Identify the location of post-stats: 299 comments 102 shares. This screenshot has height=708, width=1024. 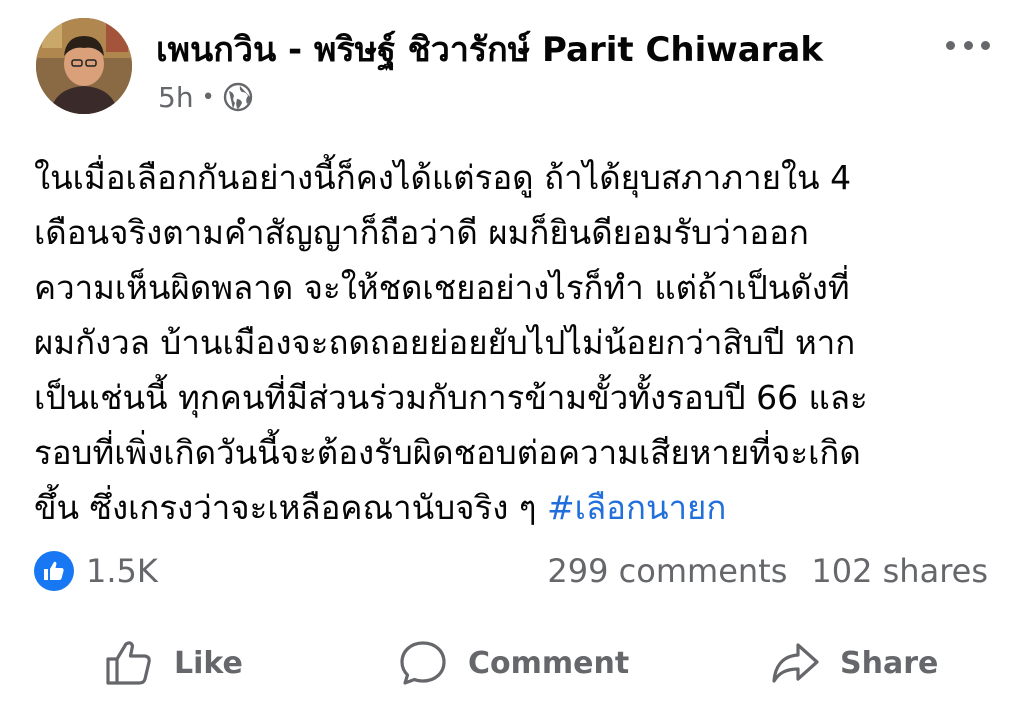
(767, 571).